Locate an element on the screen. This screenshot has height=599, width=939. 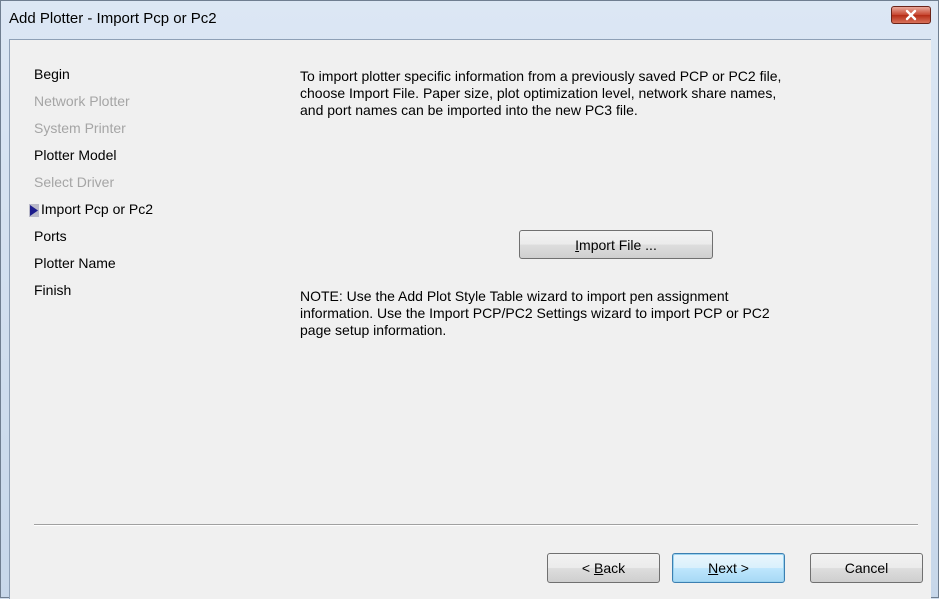
next-button: Next > is located at coordinates (728, 568).